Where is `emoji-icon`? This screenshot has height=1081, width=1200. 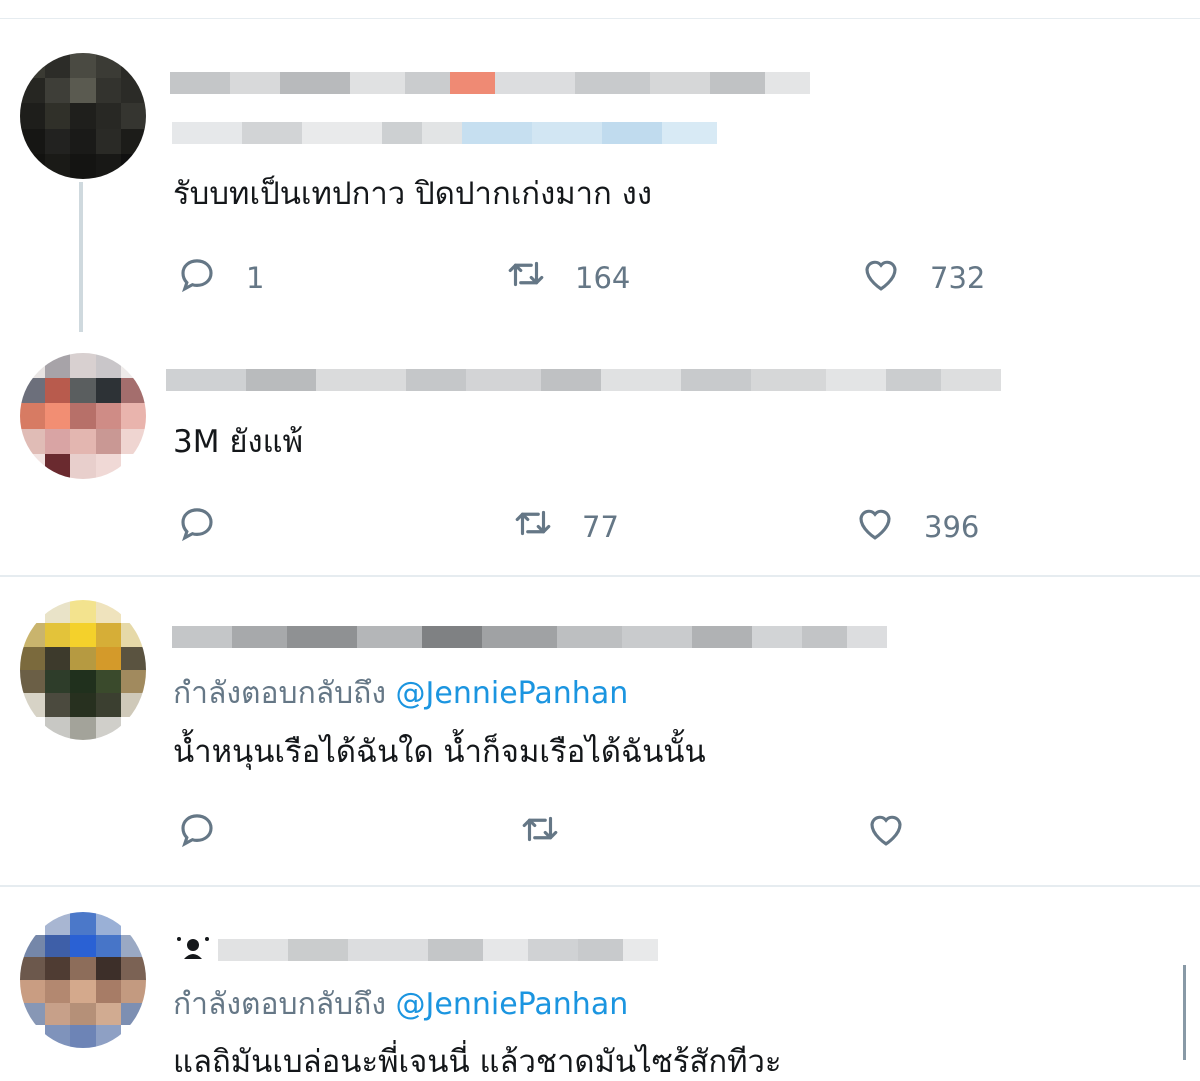
emoji-icon is located at coordinates (193, 948).